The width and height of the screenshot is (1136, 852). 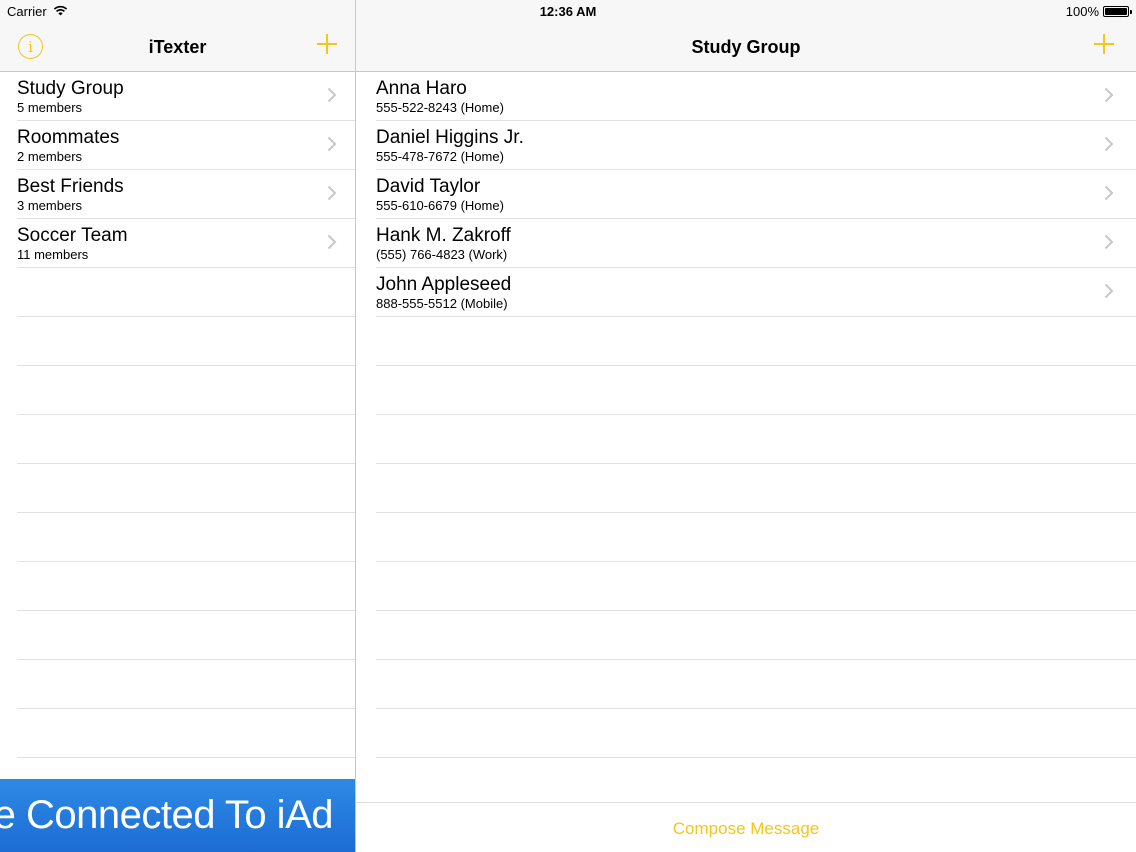 What do you see at coordinates (746, 292) in the screenshot?
I see `contact-row: John Appleseed 888-555-5512 (Mobile)` at bounding box center [746, 292].